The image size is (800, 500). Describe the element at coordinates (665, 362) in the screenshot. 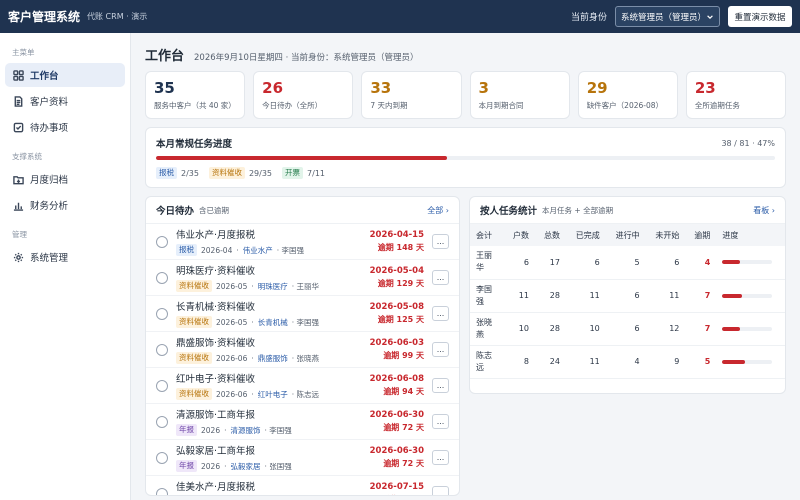

I see `table-cell: 9` at that location.